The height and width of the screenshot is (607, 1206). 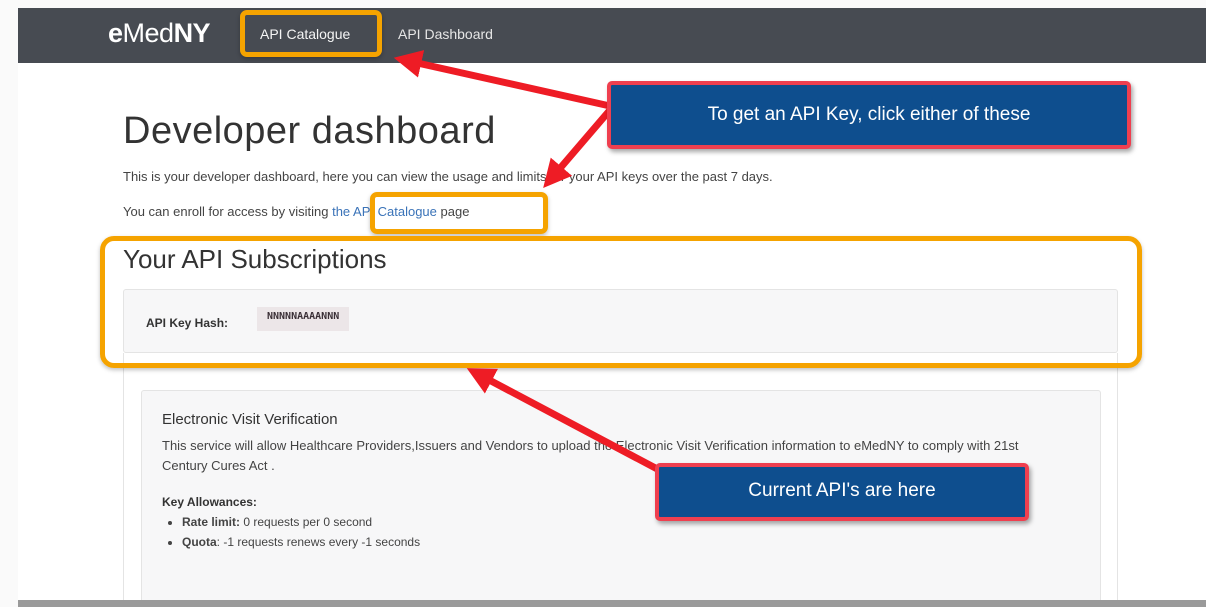 I want to click on rate-limit-item: Rate limit: 0 requests per 0 second, so click(x=301, y=522).